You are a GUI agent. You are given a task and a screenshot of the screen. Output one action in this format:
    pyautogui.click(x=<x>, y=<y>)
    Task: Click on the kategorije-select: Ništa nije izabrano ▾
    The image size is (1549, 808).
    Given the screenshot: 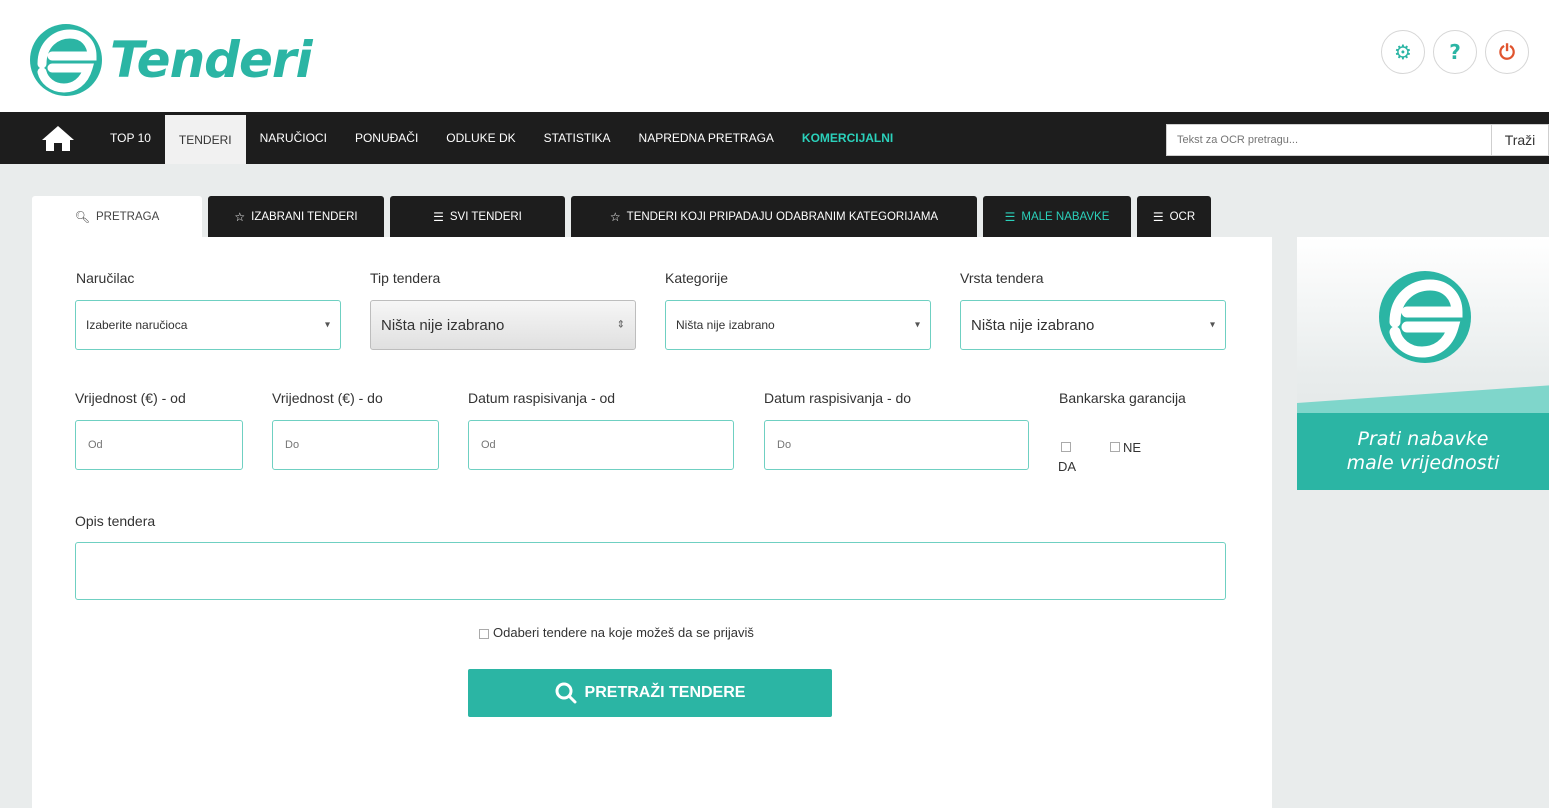 What is the action you would take?
    pyautogui.click(x=798, y=325)
    